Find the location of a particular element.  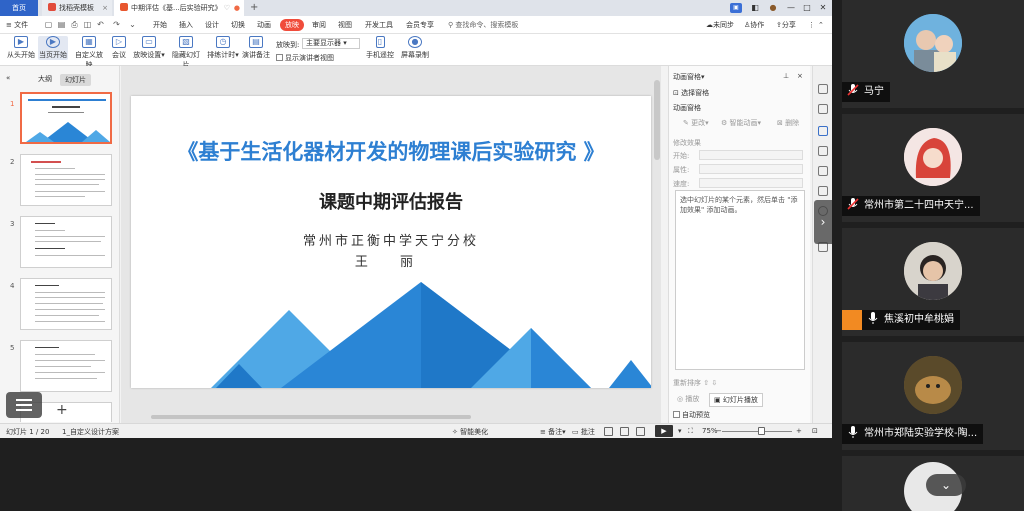

menu-item-view: 视图 is located at coordinates (345, 25).